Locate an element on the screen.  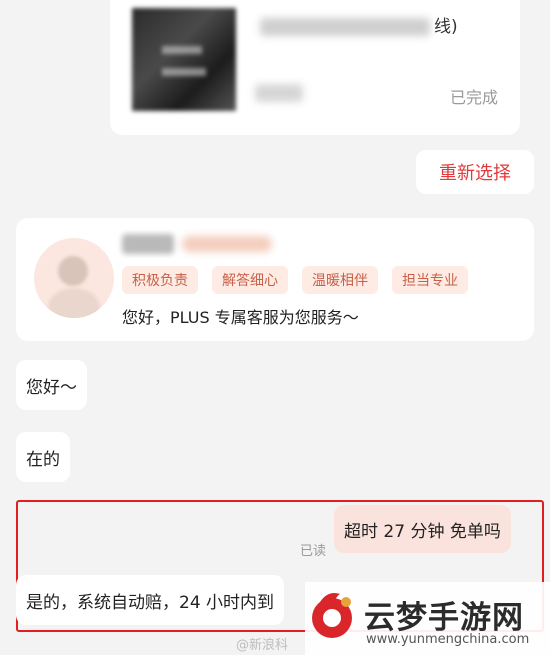
agent-greeting: 您好，PLUS 专属客服为您服务～ is located at coordinates (240, 317).